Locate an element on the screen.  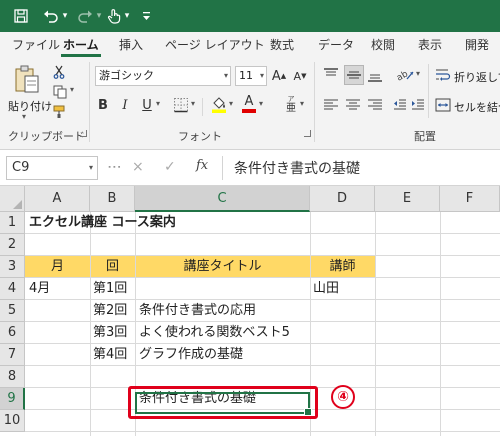
row-header-3: 3 is located at coordinates (12, 267).